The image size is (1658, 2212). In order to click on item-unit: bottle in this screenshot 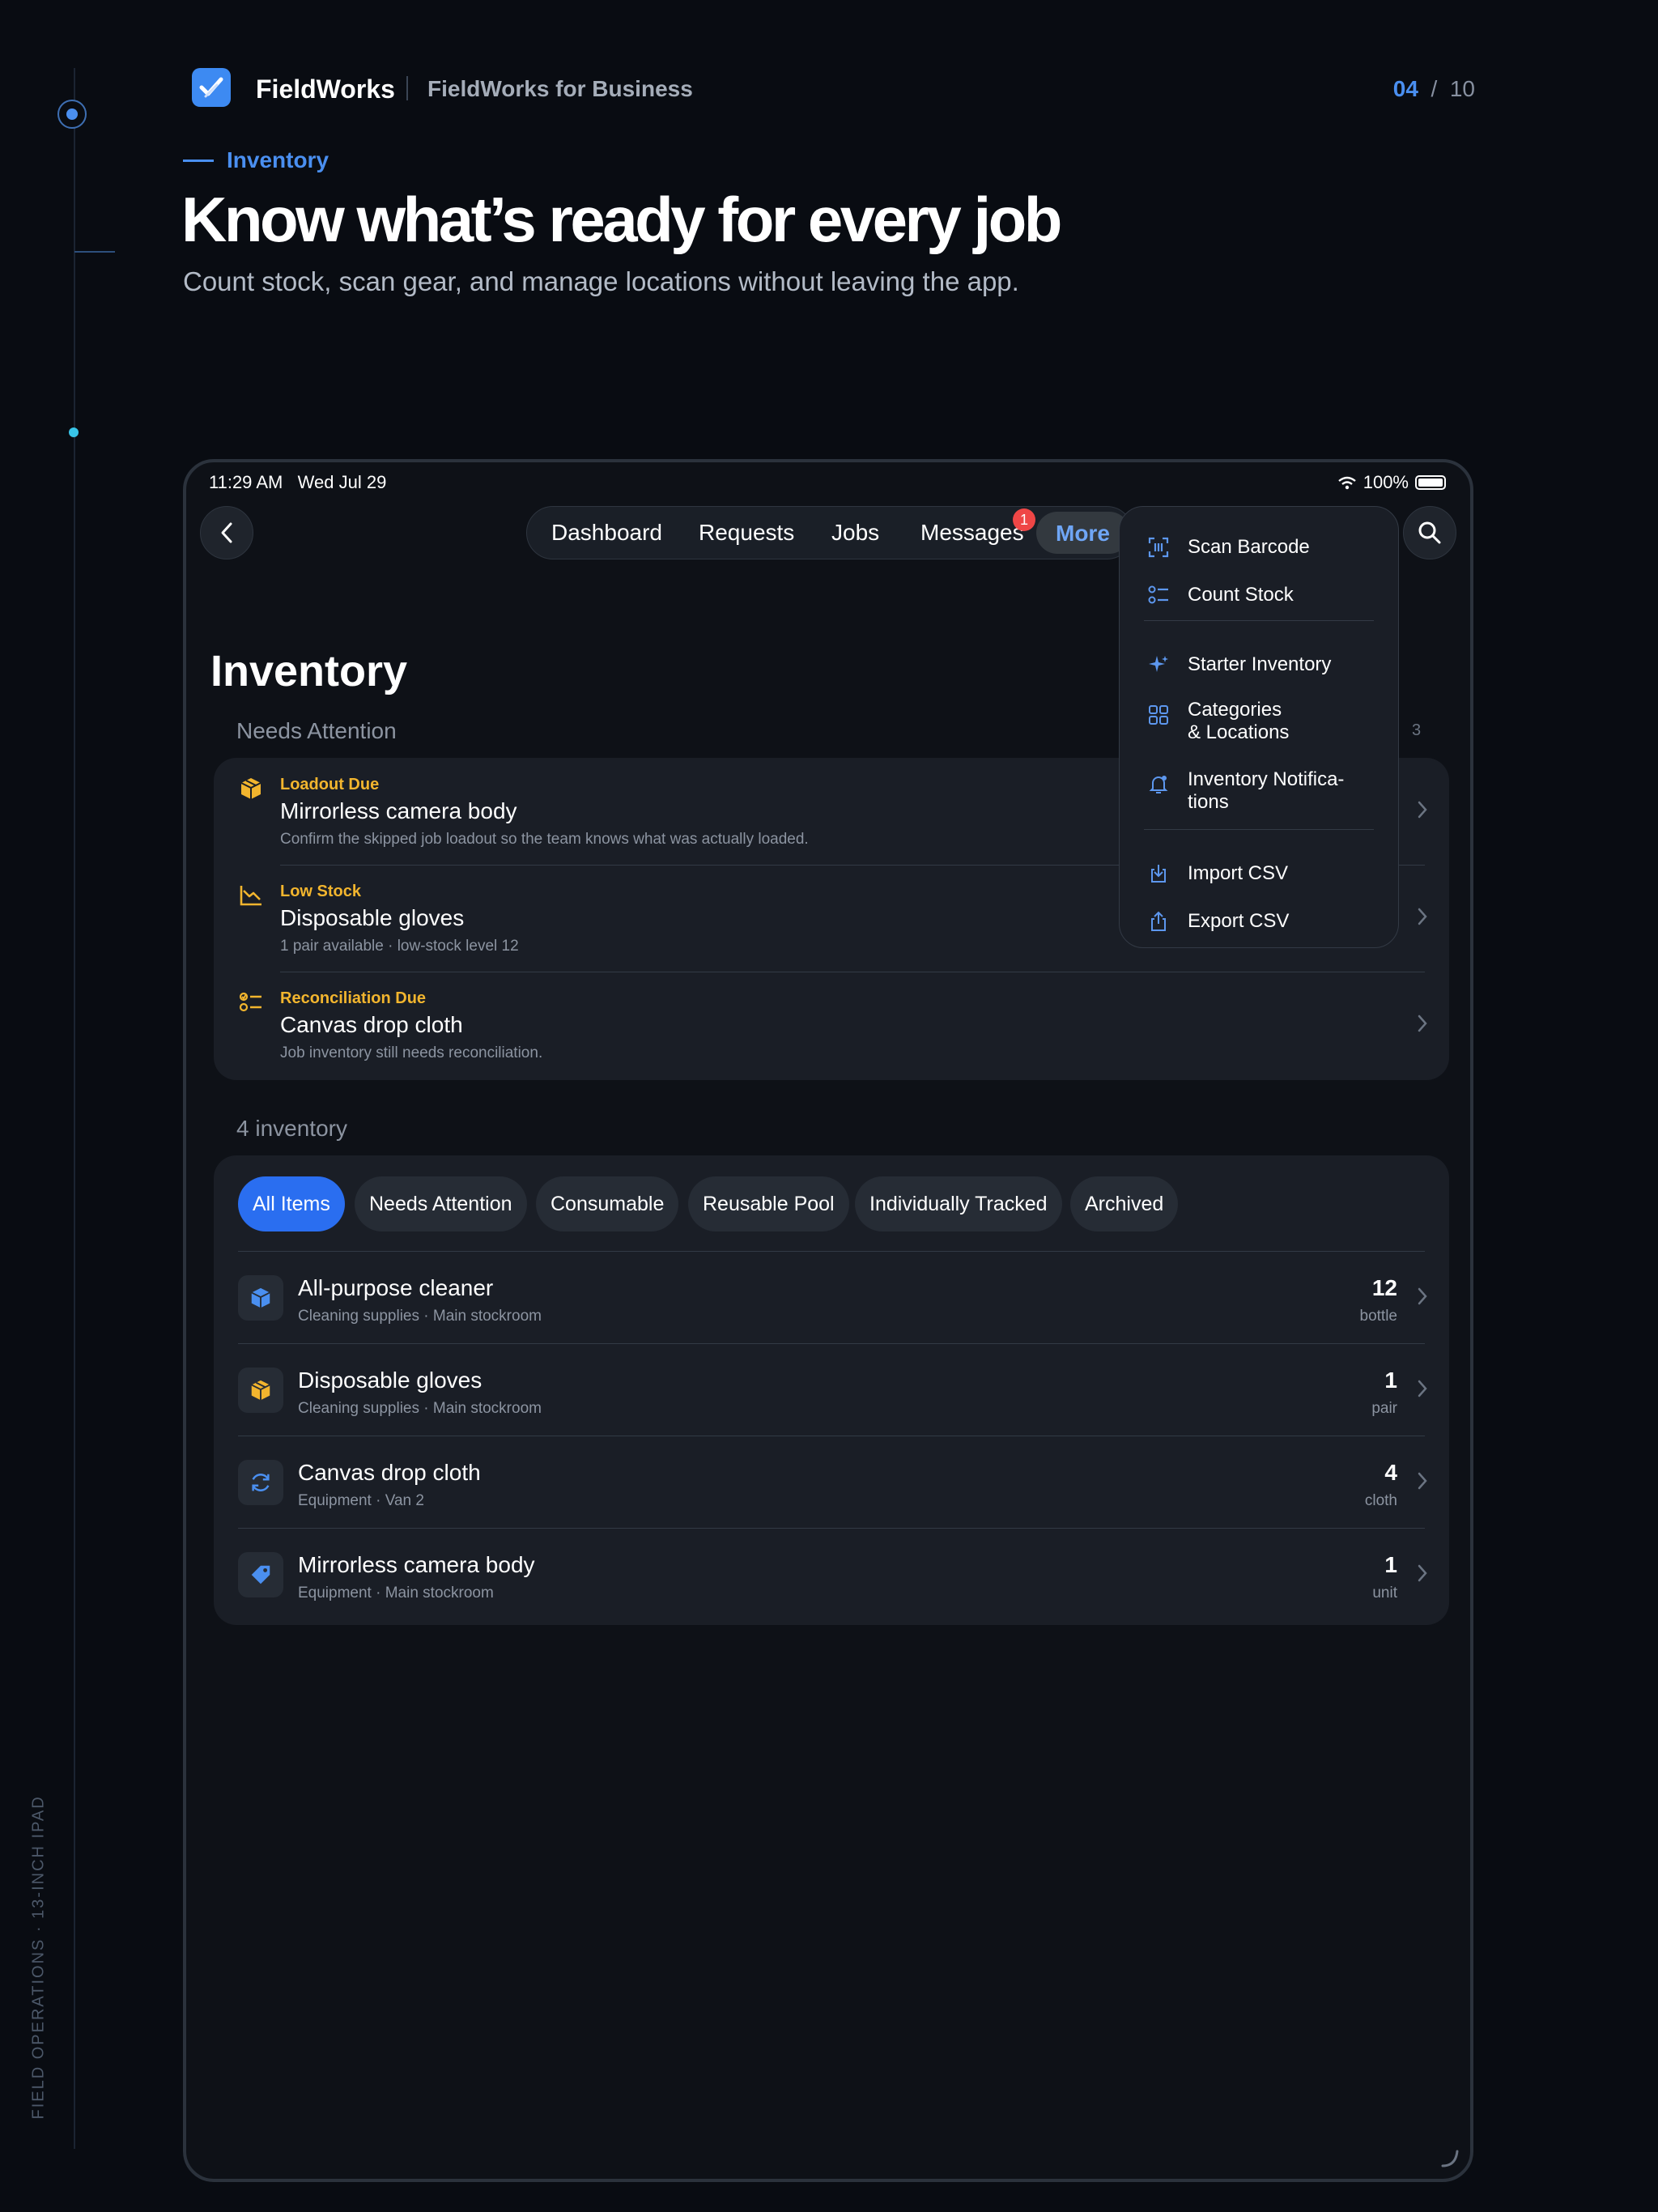, I will do `click(1378, 1316)`.